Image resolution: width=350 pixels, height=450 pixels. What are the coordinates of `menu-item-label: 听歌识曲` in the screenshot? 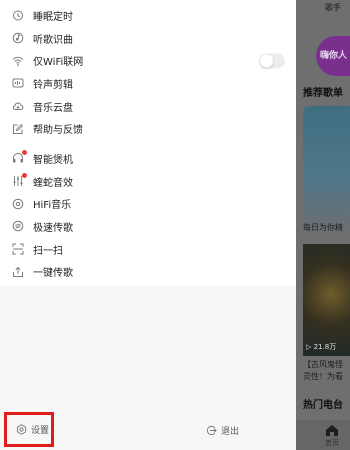 It's located at (53, 40).